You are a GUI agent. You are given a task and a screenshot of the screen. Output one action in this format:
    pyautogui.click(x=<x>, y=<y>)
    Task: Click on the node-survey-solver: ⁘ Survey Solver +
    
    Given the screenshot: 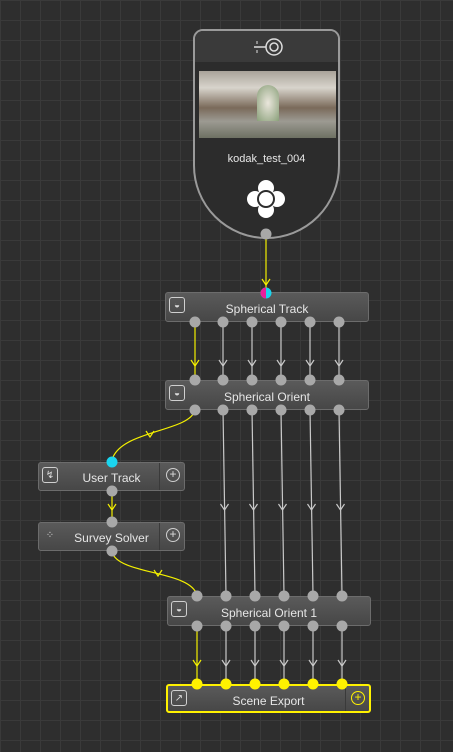 What is the action you would take?
    pyautogui.click(x=111, y=536)
    